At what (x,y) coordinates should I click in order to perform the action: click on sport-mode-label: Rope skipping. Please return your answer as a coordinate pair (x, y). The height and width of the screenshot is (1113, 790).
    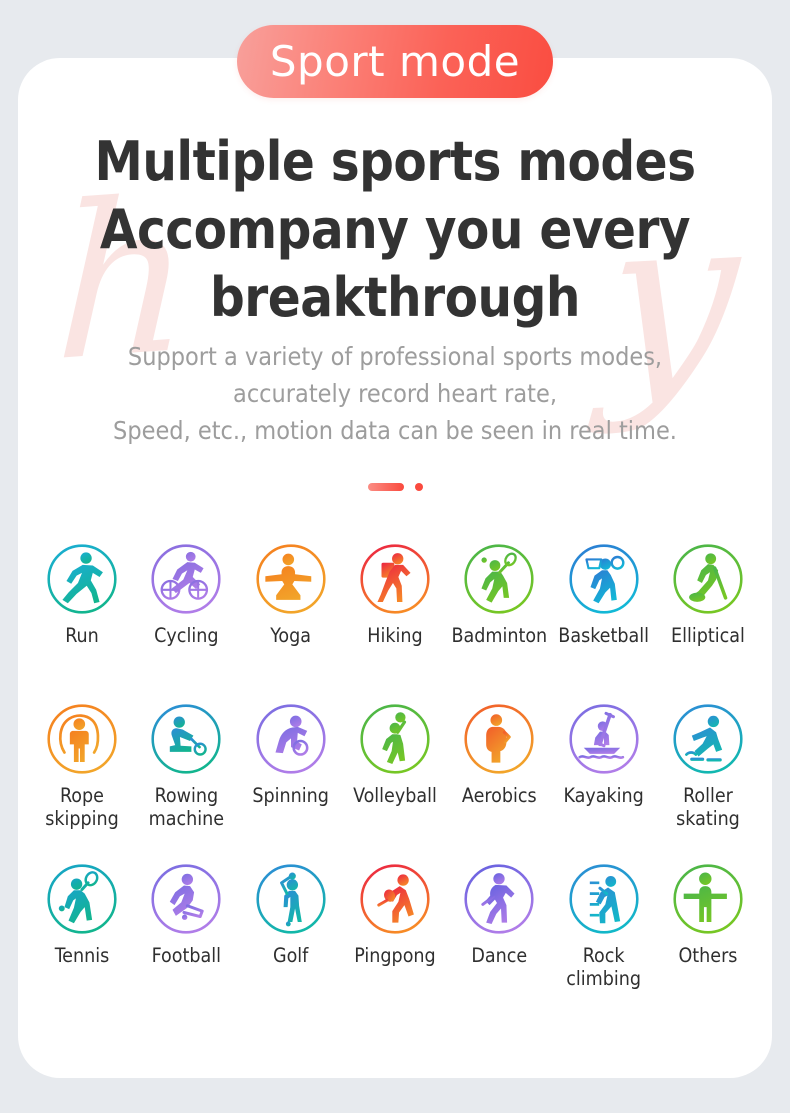
    Looking at the image, I should click on (82, 807).